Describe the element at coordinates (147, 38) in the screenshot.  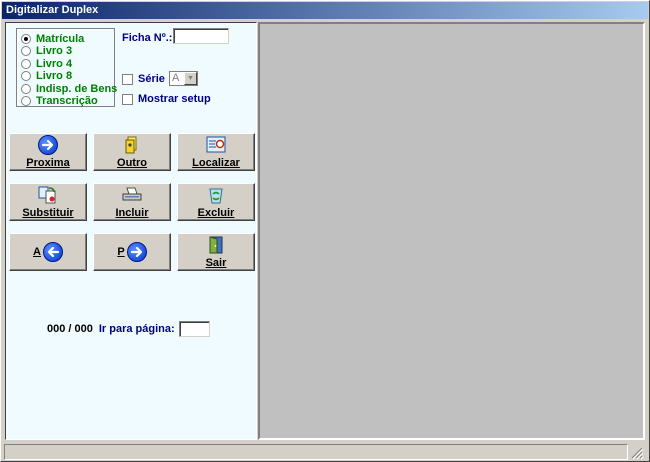
I see `ficha-label: Ficha Nº.:` at that location.